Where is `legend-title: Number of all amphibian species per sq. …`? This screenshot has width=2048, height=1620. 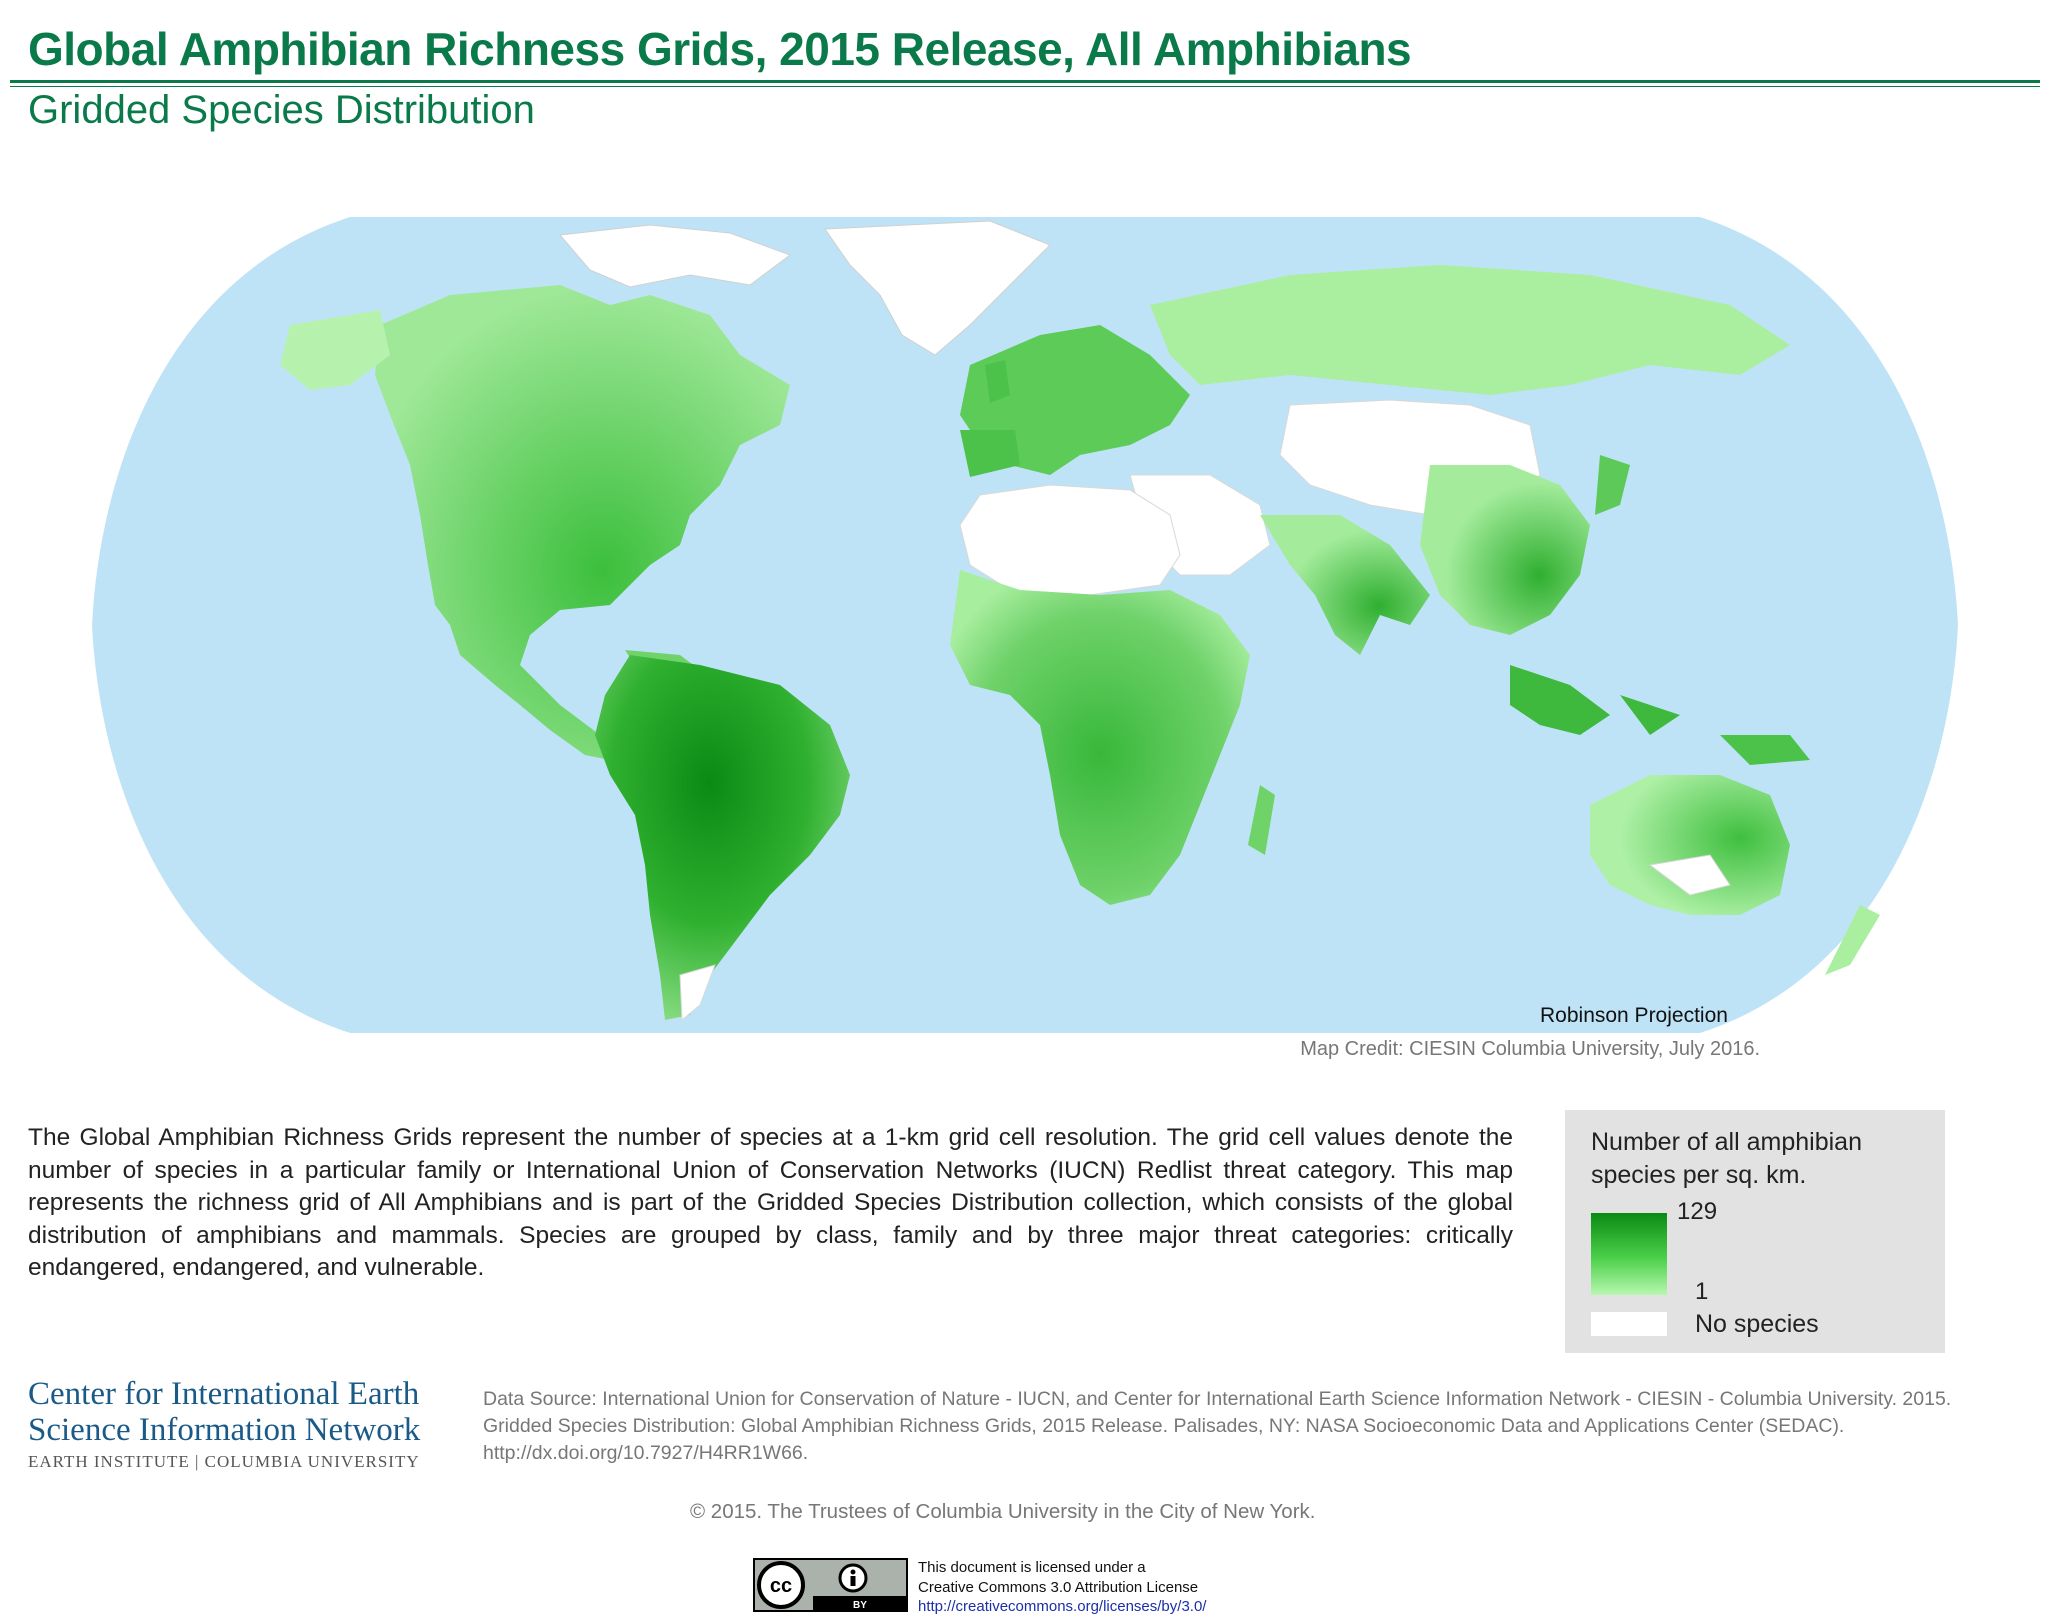 legend-title: Number of all amphibian species per sq. … is located at coordinates (1726, 1158).